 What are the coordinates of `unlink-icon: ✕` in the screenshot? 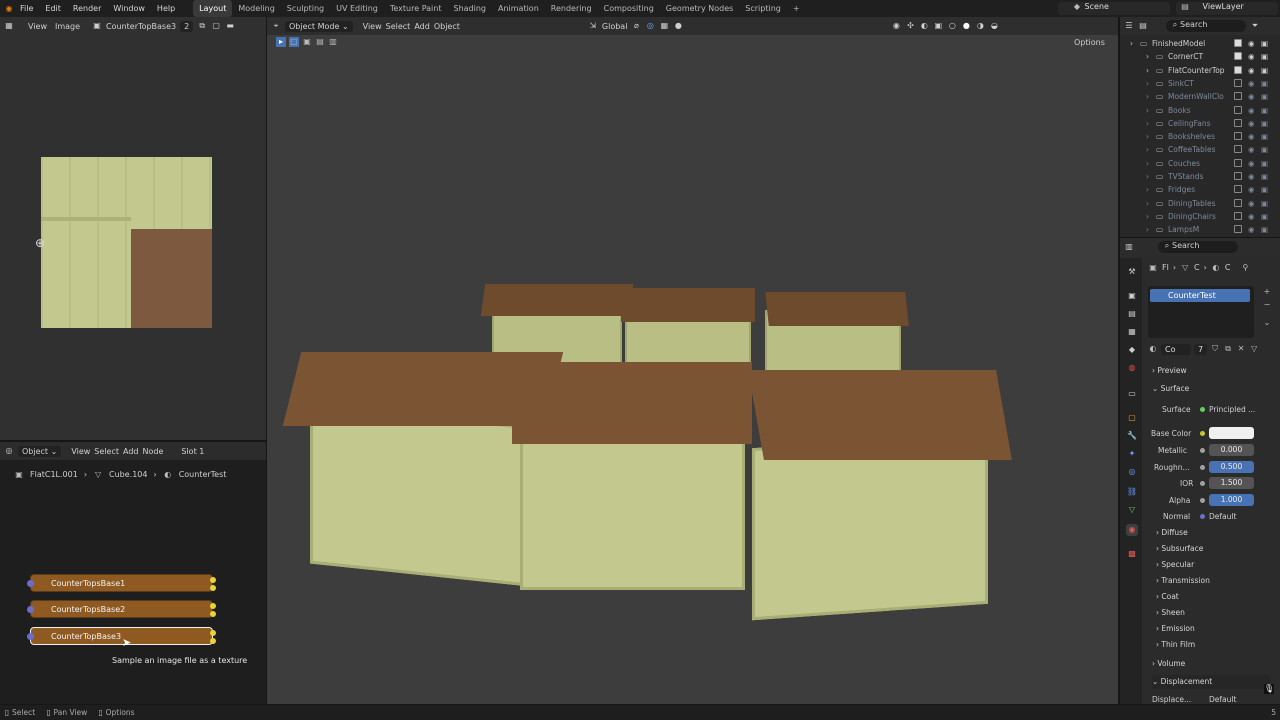 It's located at (1241, 349).